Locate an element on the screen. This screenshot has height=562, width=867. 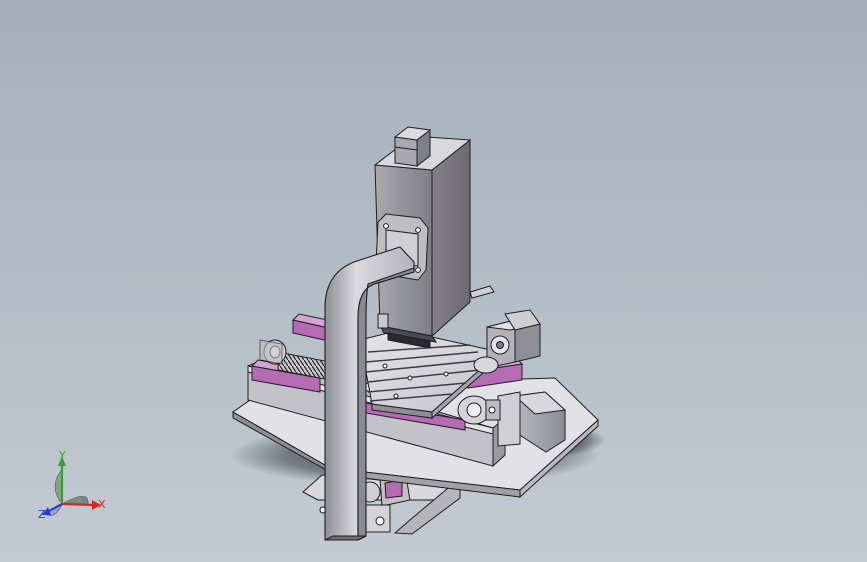
y-axis-label: Y is located at coordinates (62, 455).